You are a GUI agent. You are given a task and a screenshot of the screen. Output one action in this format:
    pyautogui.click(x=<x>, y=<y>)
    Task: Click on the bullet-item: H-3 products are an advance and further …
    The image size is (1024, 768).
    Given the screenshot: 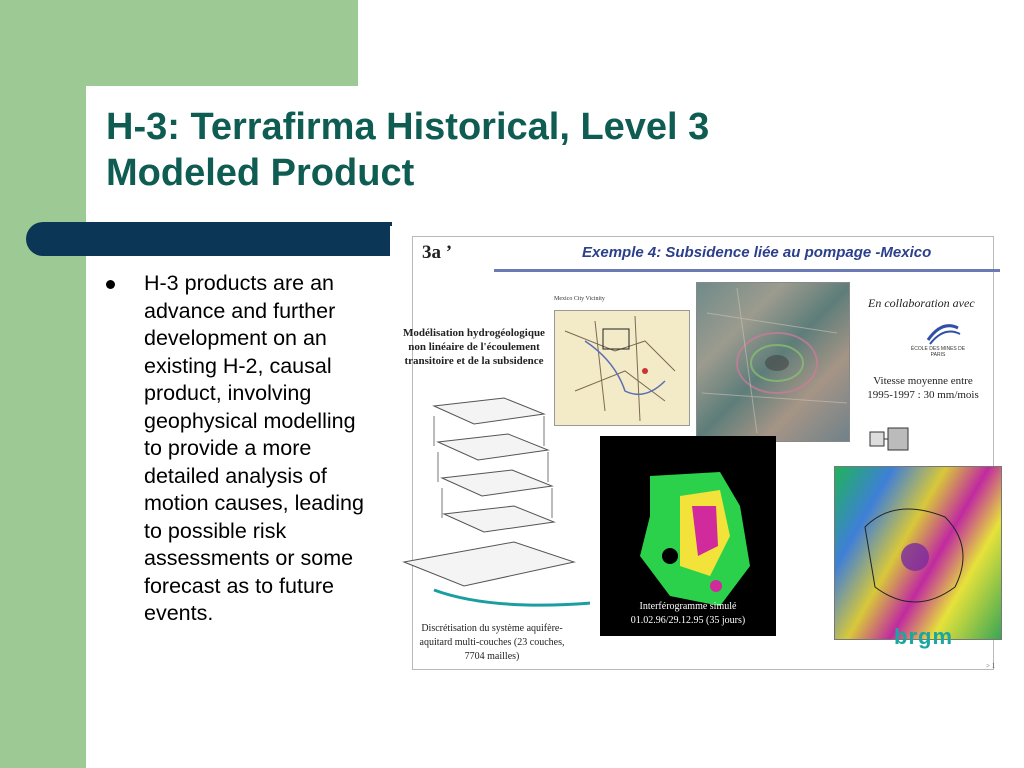 What is the action you would take?
    pyautogui.click(x=242, y=449)
    